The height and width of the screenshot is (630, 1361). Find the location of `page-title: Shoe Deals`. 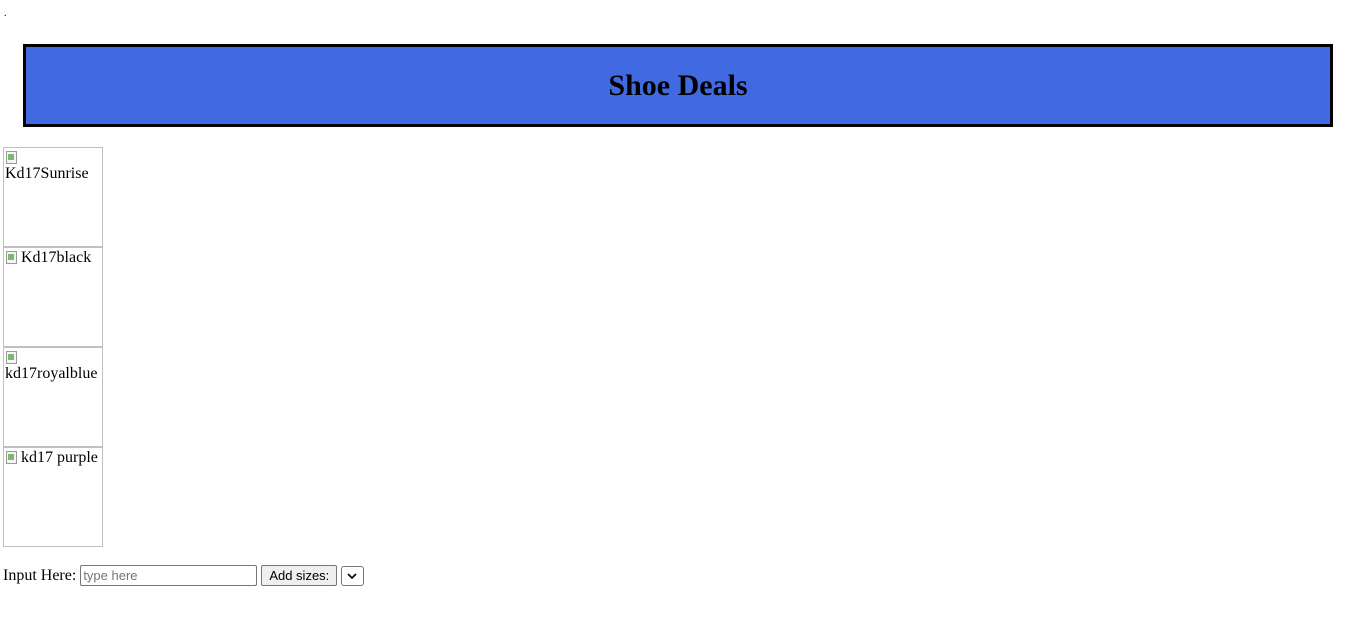

page-title: Shoe Deals is located at coordinates (678, 85).